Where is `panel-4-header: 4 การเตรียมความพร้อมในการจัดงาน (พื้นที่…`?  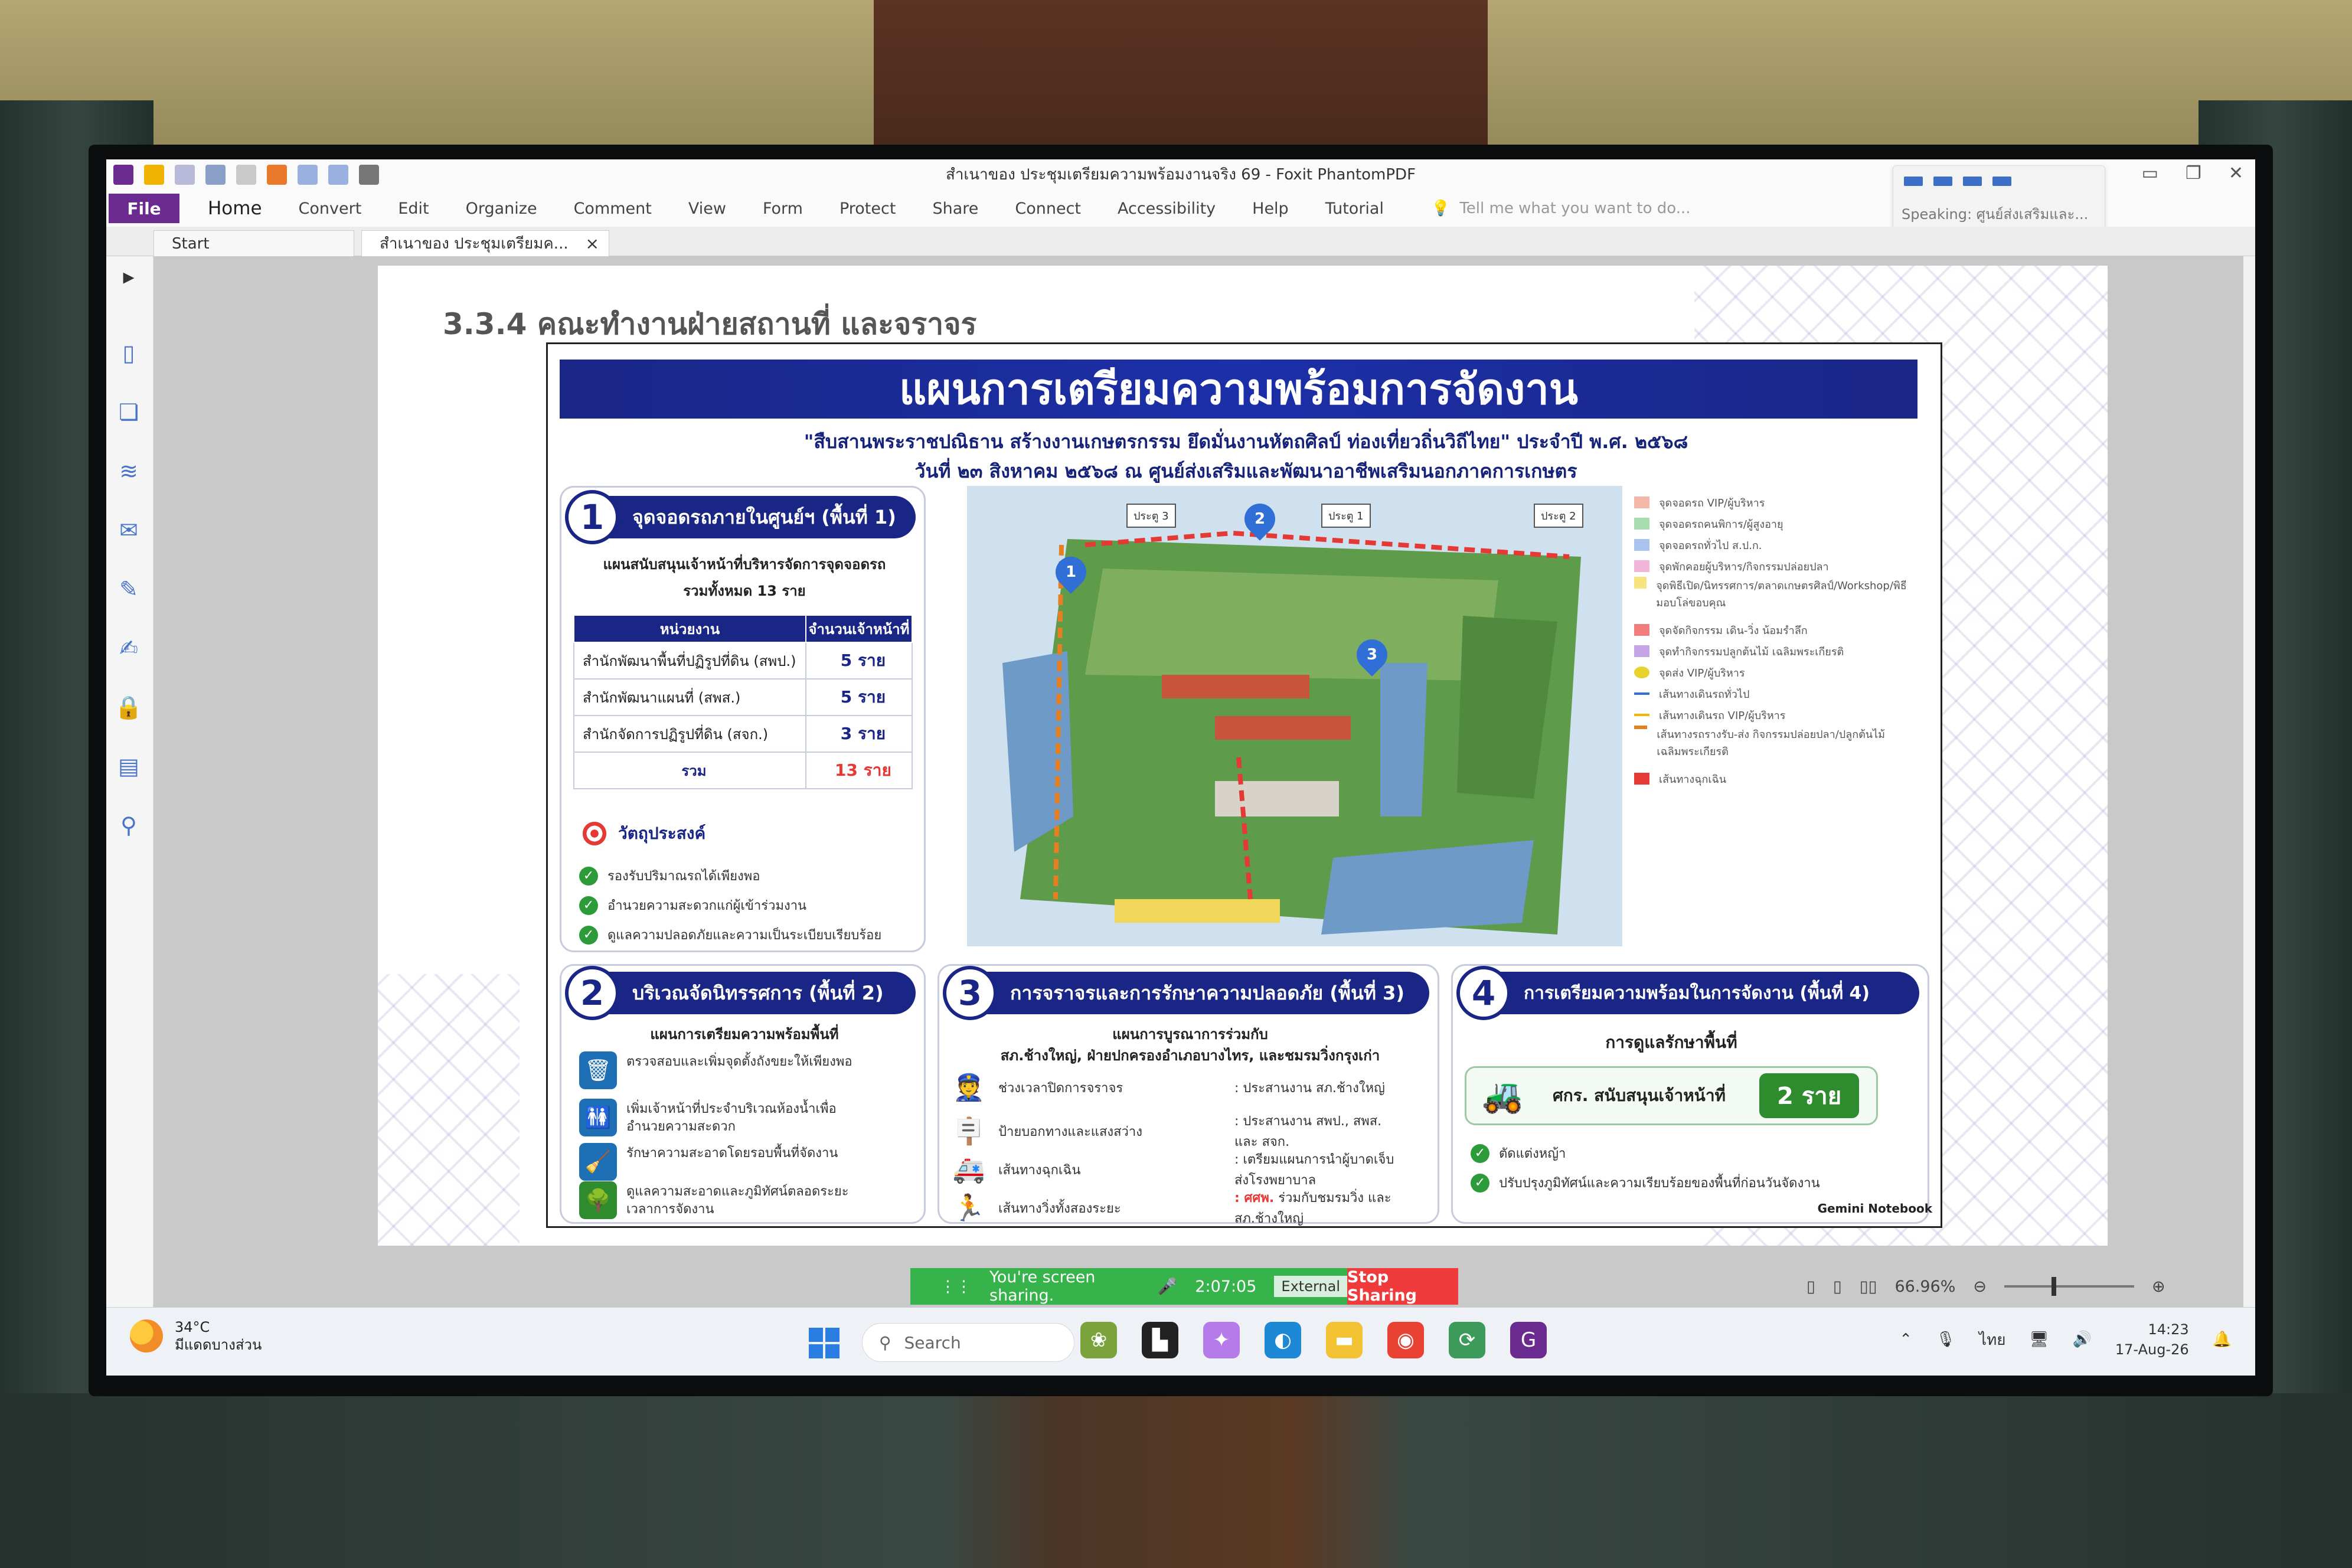
panel-4-header: 4 การเตรียมความพร้อมในการจัดงาน (พื้นที่… is located at coordinates (1687, 993).